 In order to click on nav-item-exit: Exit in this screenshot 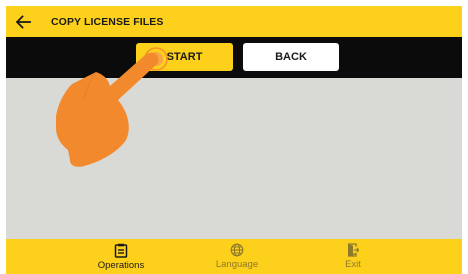, I will do `click(353, 256)`.